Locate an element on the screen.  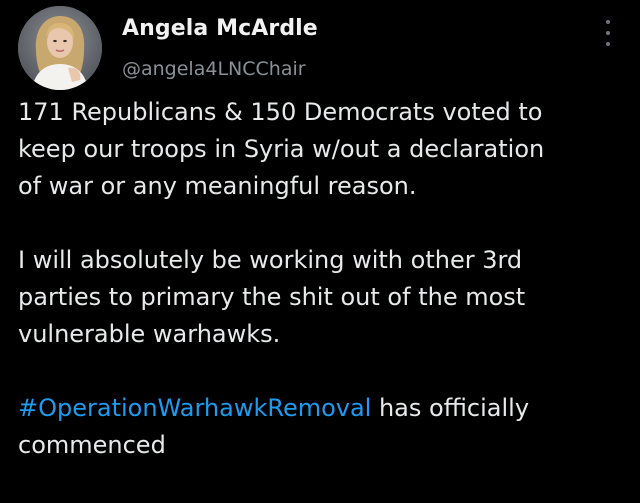
tweet-line: vulnerable warhawks. is located at coordinates (149, 334).